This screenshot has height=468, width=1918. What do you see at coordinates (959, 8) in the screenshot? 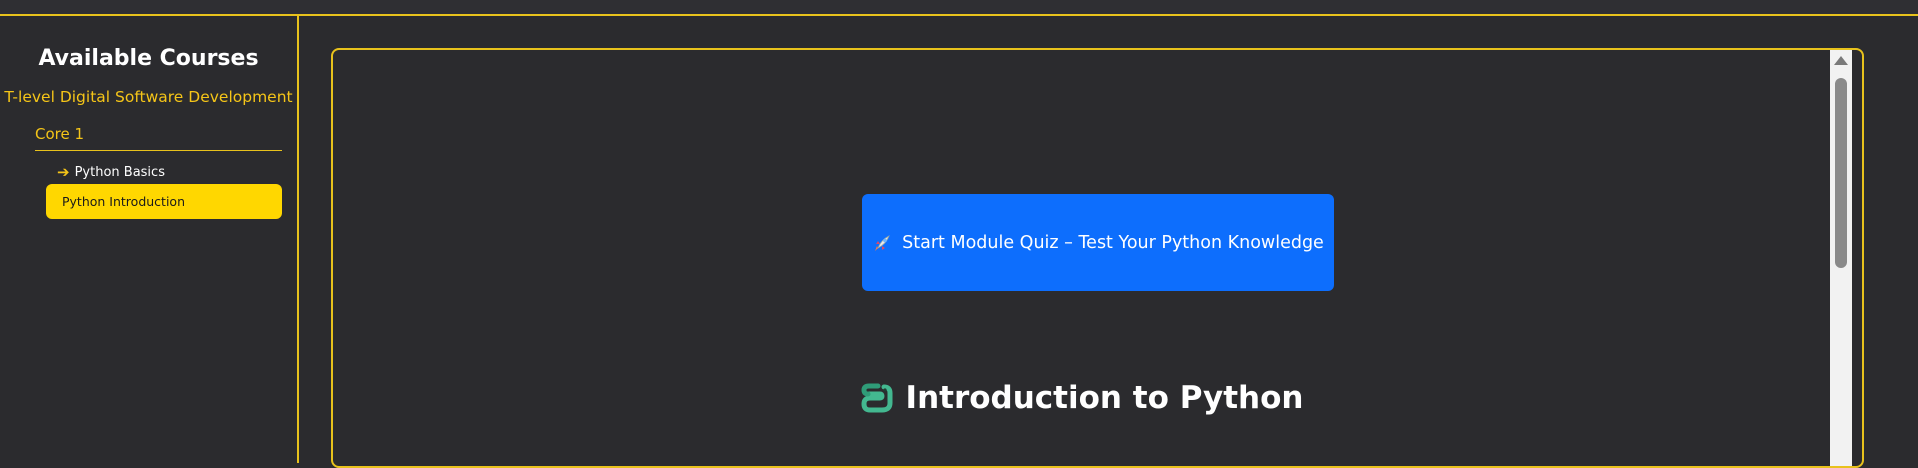
I see `top-bar` at bounding box center [959, 8].